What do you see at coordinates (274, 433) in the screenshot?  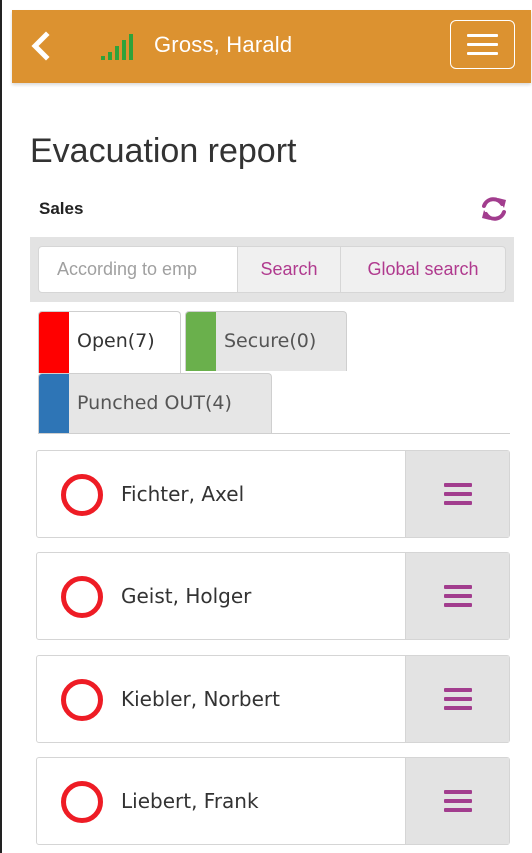 I see `tabs-divider` at bounding box center [274, 433].